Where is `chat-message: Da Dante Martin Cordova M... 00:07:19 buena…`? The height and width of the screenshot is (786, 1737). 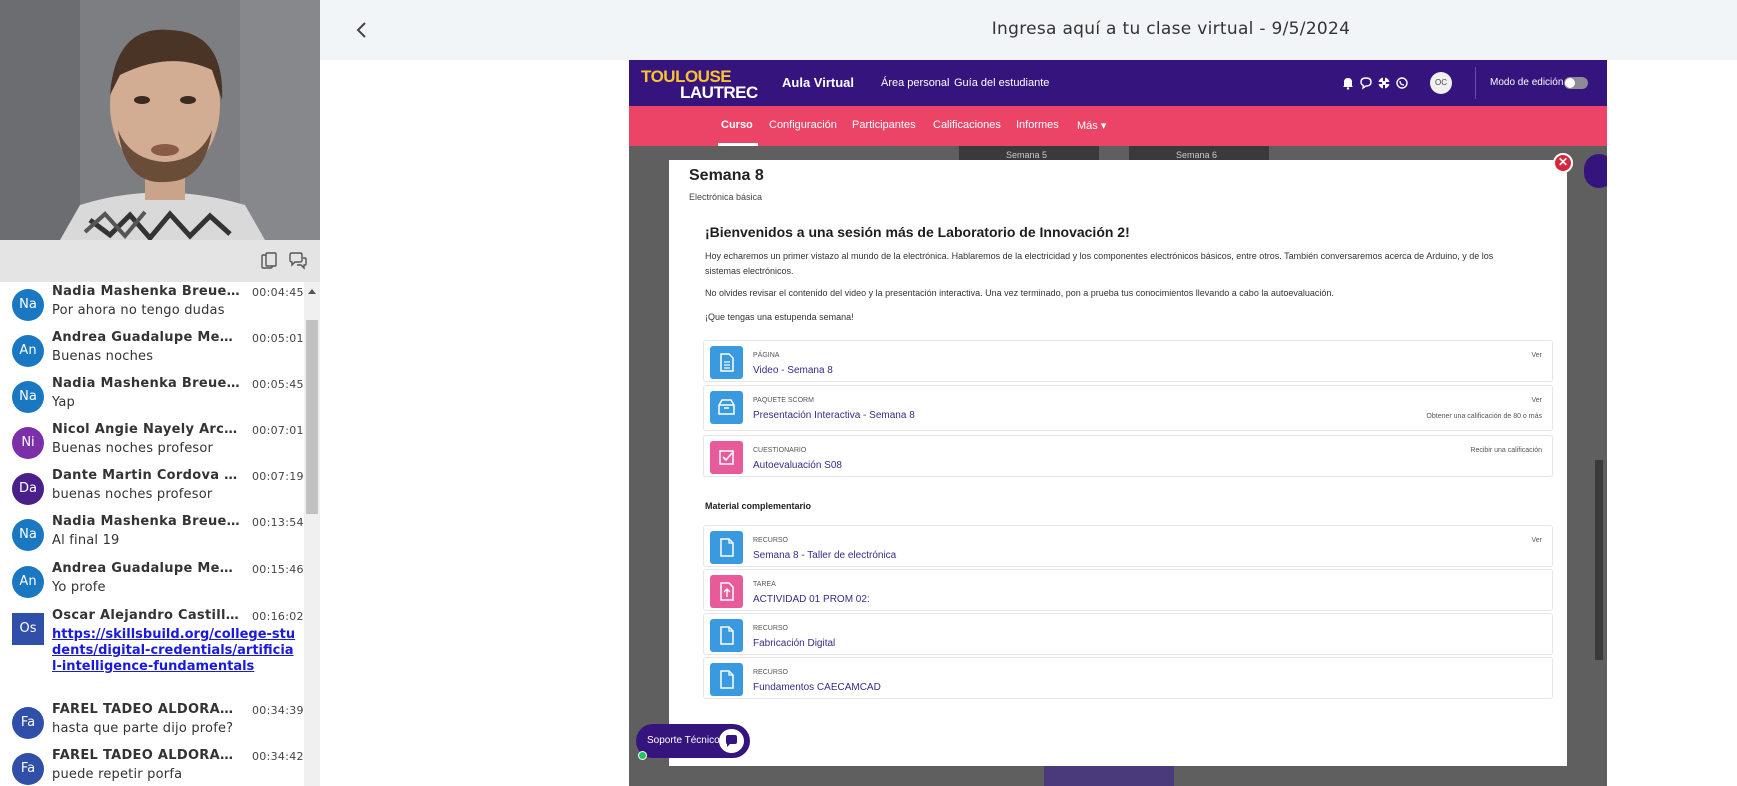
chat-message: Da Dante Martin Cordova M... 00:07:19 buena… is located at coordinates (152, 489).